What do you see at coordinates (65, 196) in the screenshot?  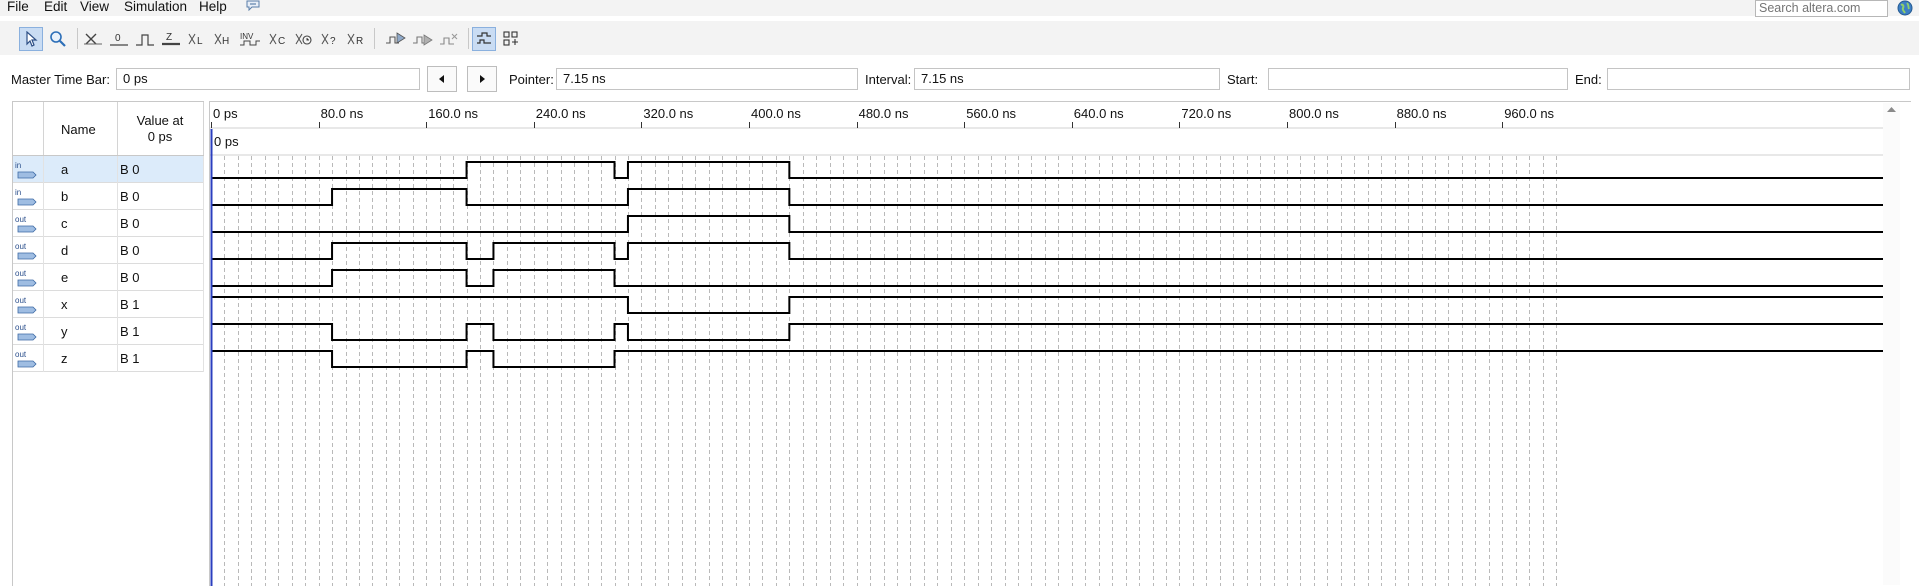 I see `signal-name: b` at bounding box center [65, 196].